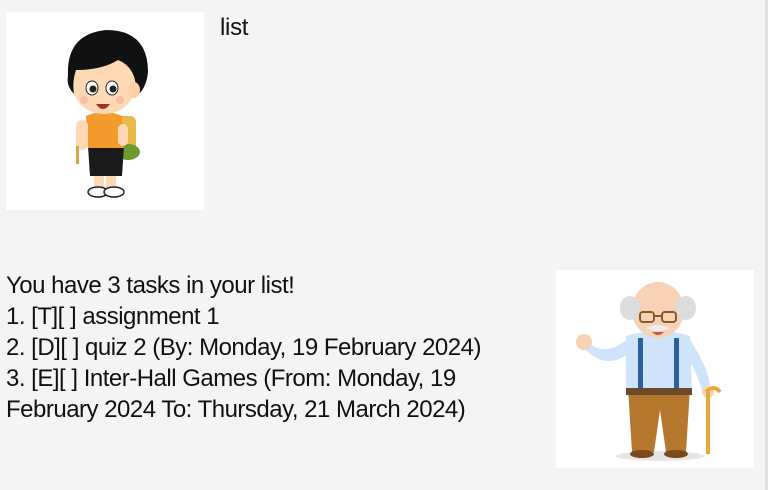 The image size is (768, 490). What do you see at coordinates (113, 316) in the screenshot?
I see `bot-message-line: 1. [T][ ] assignment 1` at bounding box center [113, 316].